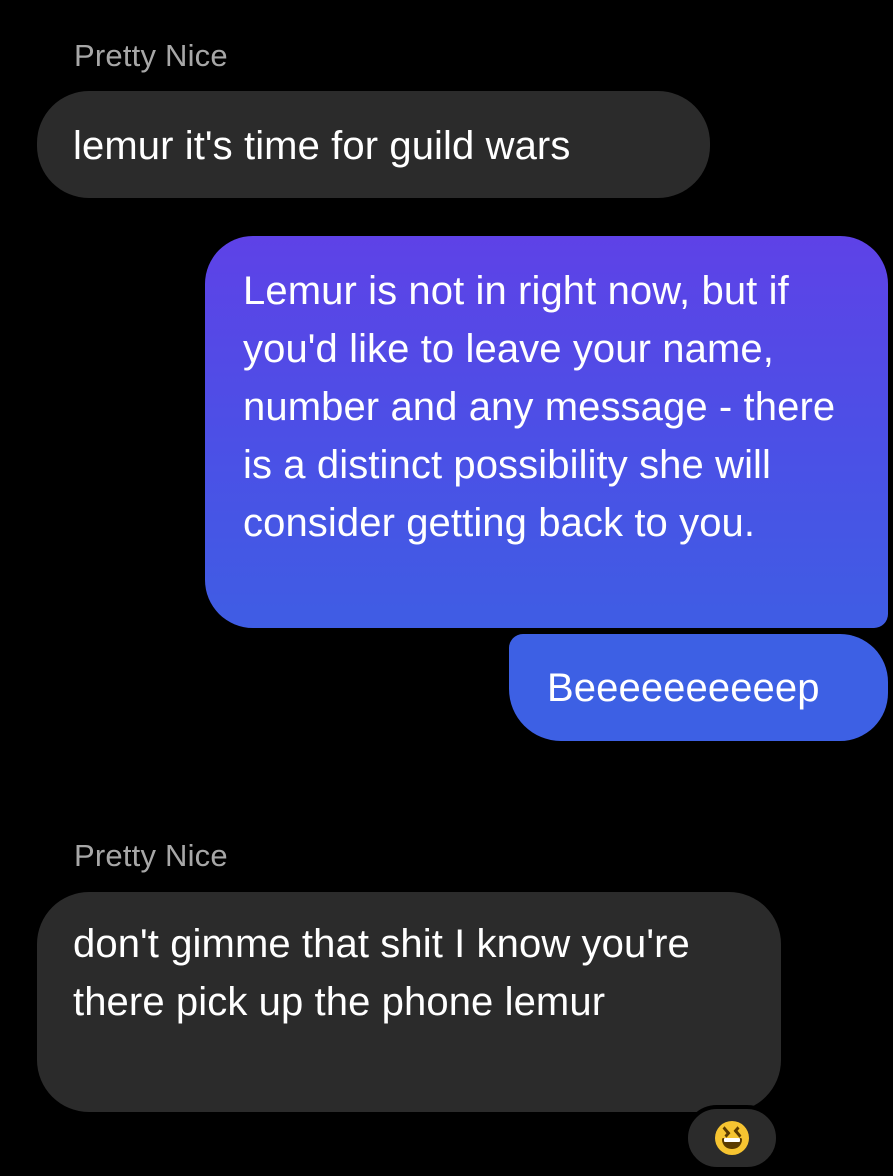 The width and height of the screenshot is (893, 1176). I want to click on message-reaction, so click(732, 1138).